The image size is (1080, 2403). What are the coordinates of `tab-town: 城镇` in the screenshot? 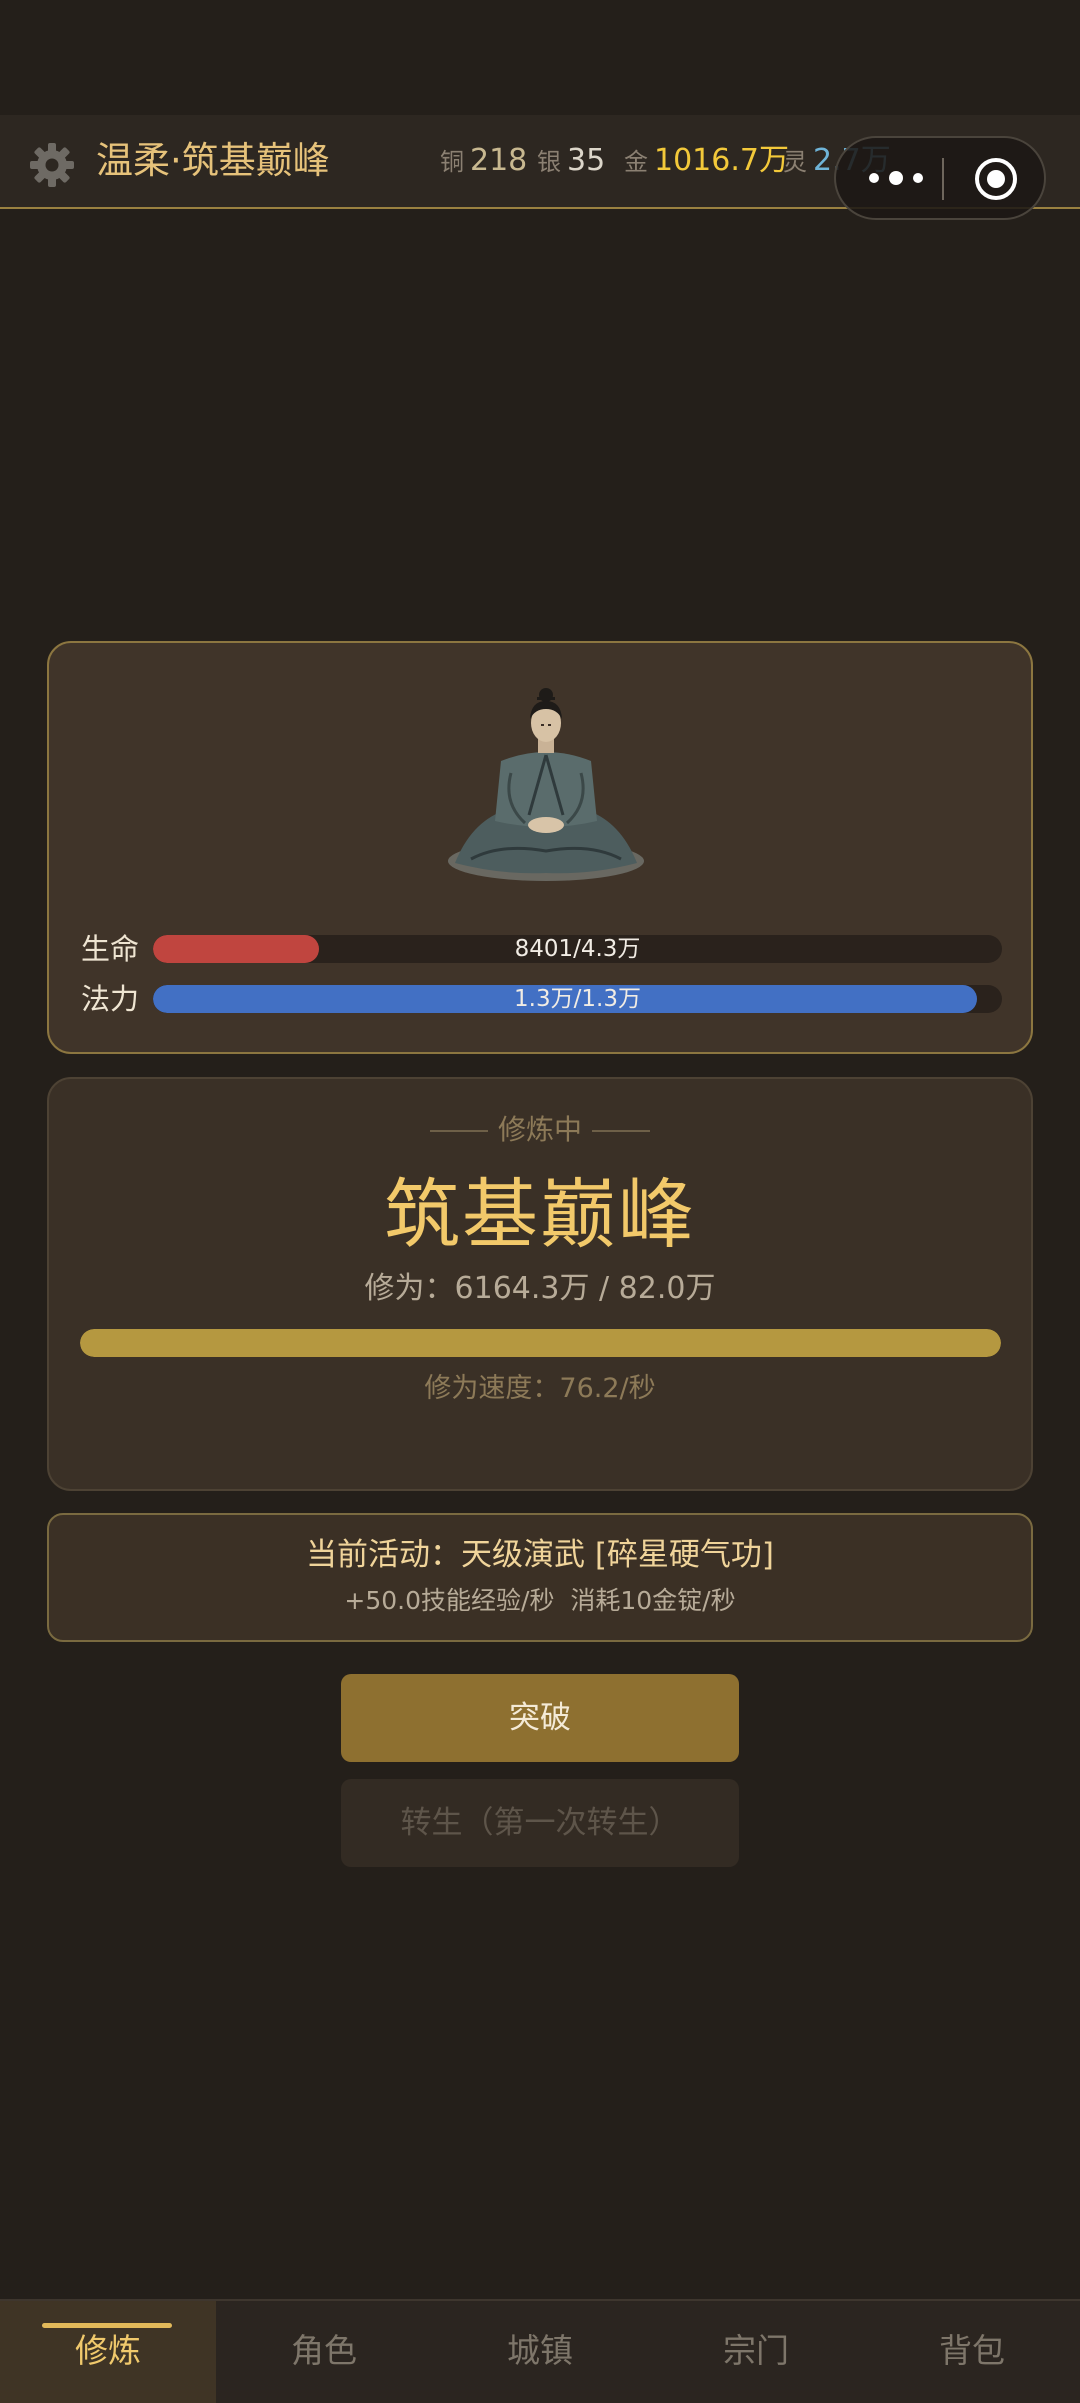 It's located at (540, 2352).